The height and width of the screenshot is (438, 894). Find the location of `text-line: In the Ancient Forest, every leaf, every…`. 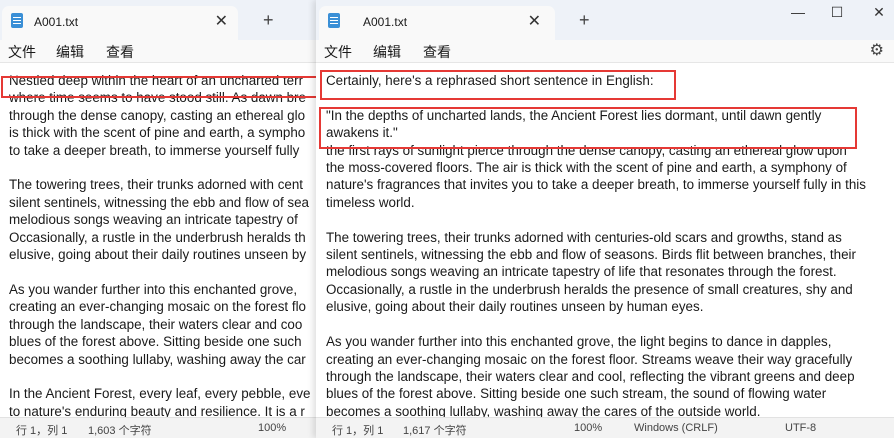

text-line: In the Ancient Forest, every leaf, every… is located at coordinates (160, 394).